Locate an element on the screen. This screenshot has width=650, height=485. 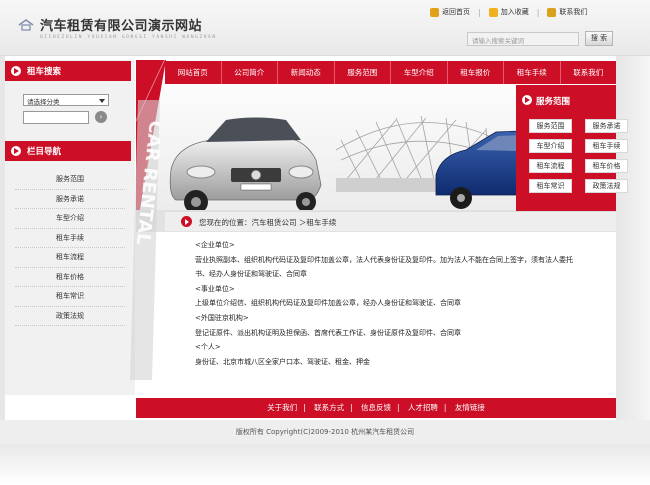
sidebar-item: 租车常识 is located at coordinates (70, 297).